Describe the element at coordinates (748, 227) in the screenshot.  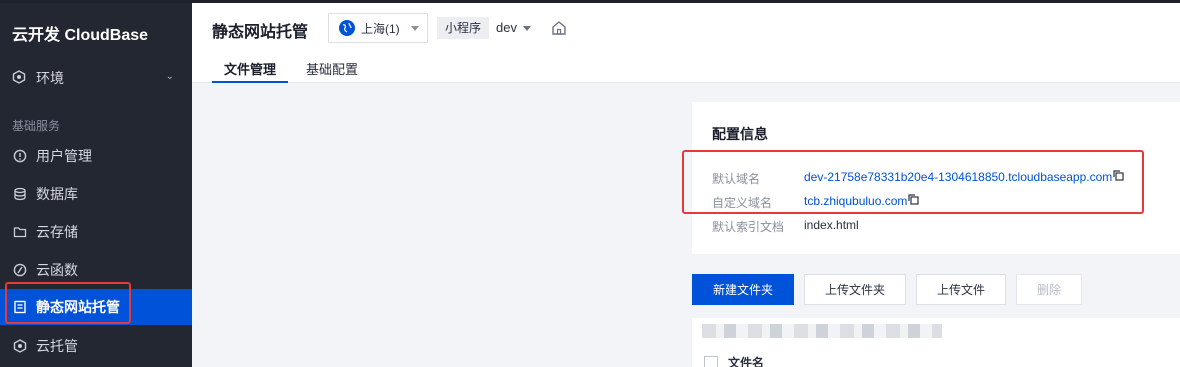
I see `index-doc-label: 默认索引文档` at that location.